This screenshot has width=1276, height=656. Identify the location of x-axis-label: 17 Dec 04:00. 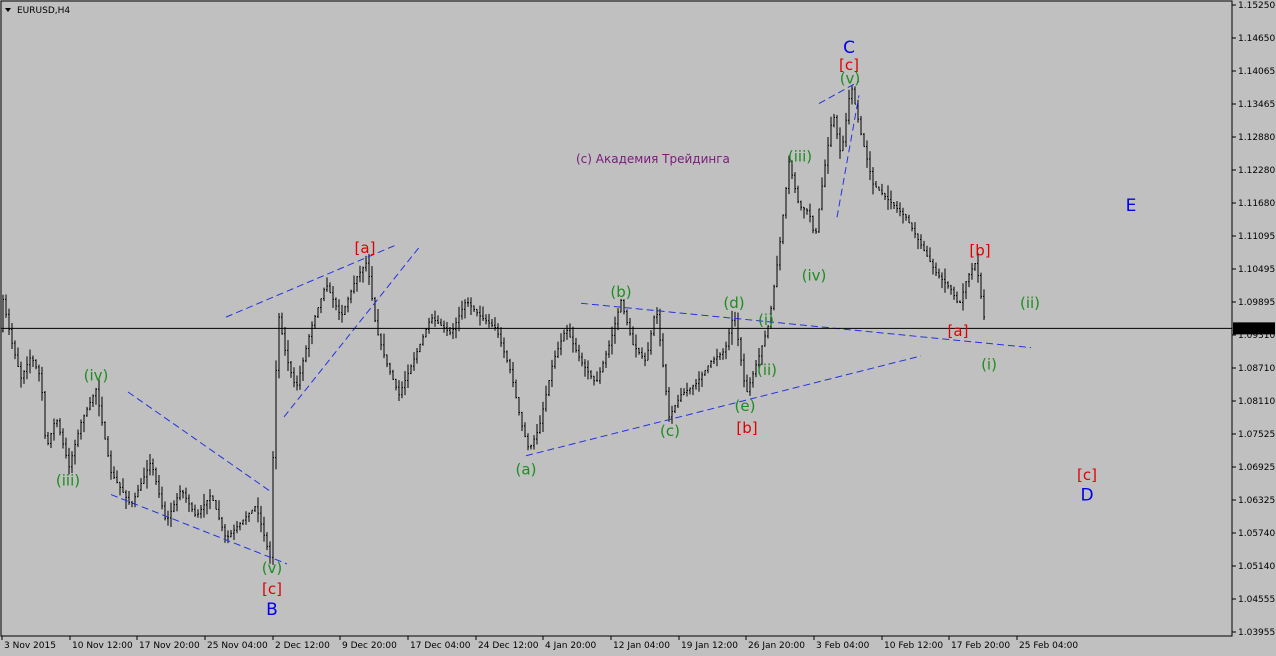
(440, 646).